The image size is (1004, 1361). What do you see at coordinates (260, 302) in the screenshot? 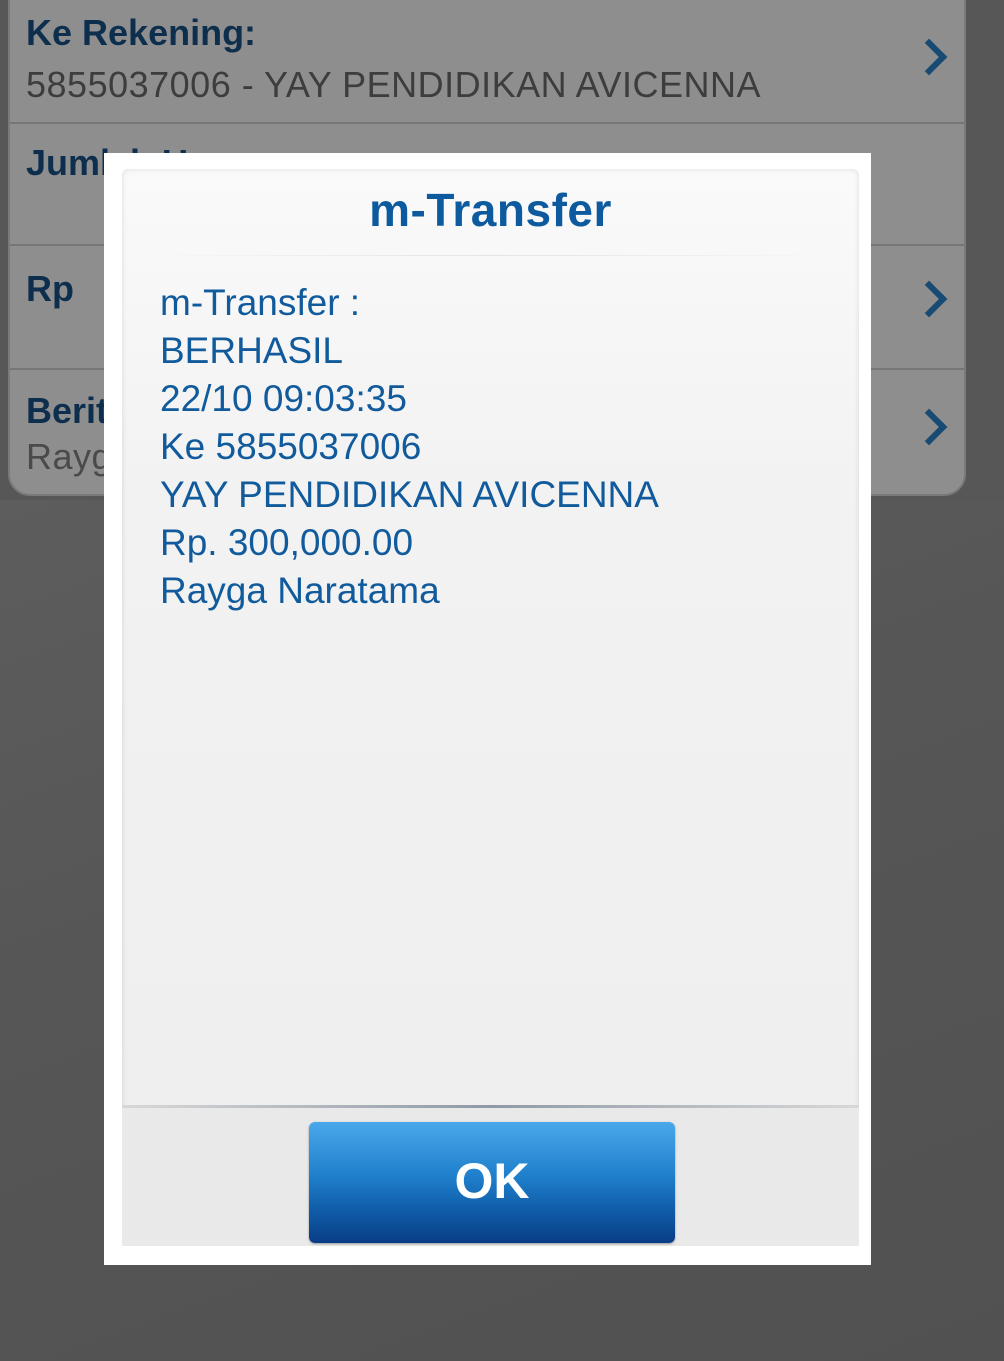
I see `message-line: m-Transfer :` at bounding box center [260, 302].